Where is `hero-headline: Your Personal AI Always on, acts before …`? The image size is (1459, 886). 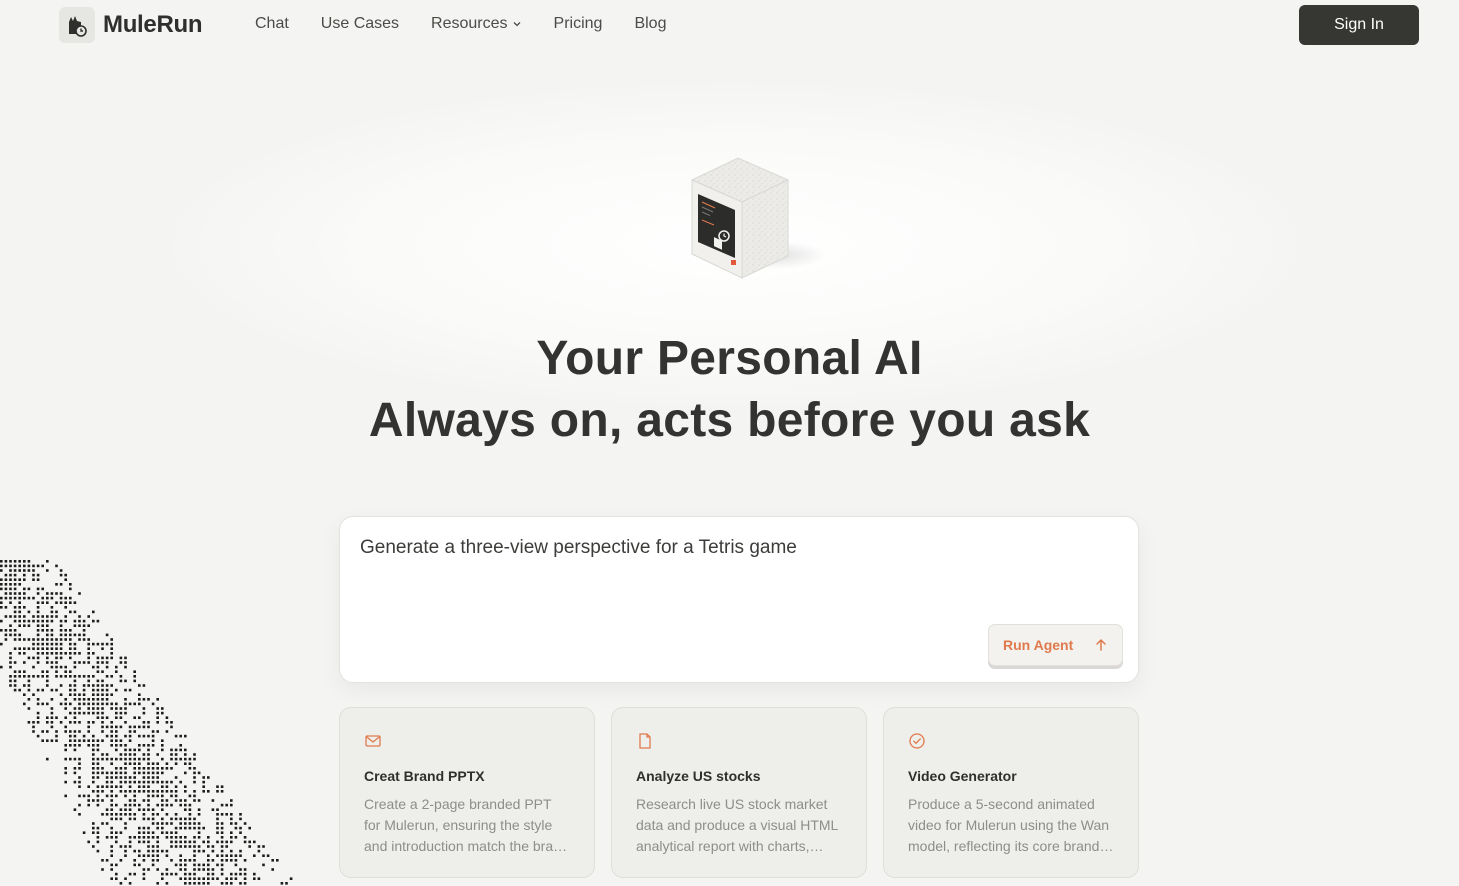 hero-headline: Your Personal AI Always on, acts before … is located at coordinates (729, 390).